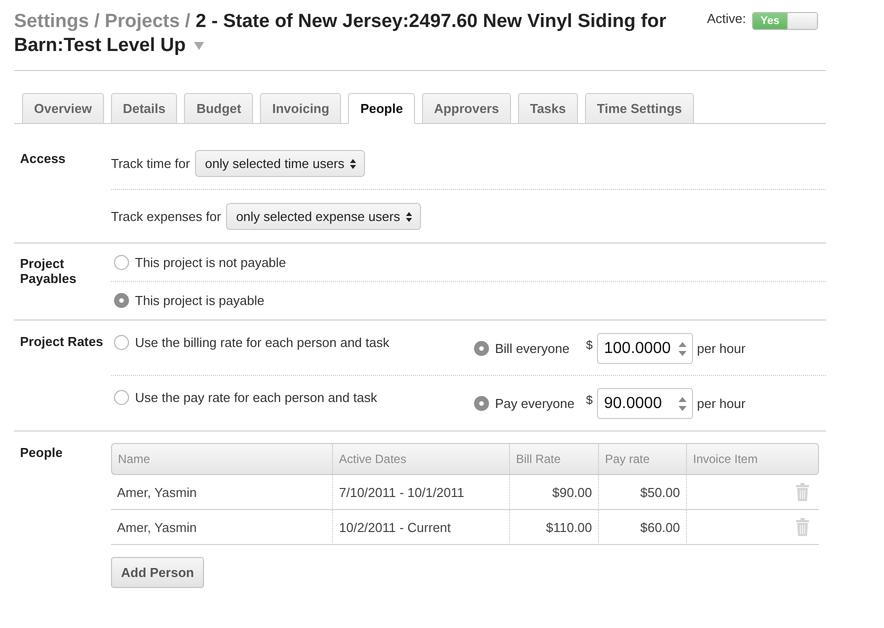  Describe the element at coordinates (639, 108) in the screenshot. I see `tab: Time Settings` at that location.